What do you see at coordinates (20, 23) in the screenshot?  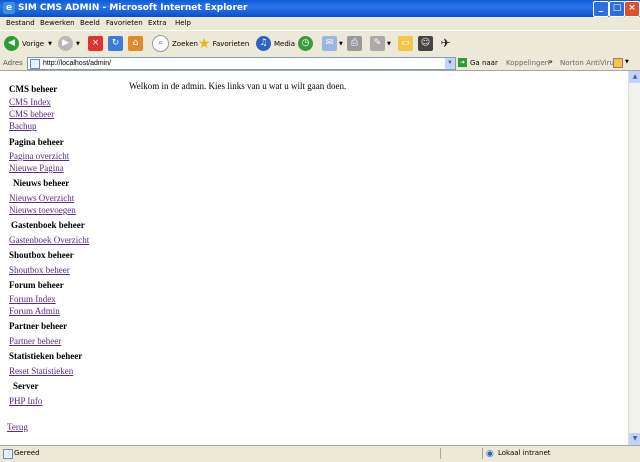 I see `menu-bestand: Bestand` at bounding box center [20, 23].